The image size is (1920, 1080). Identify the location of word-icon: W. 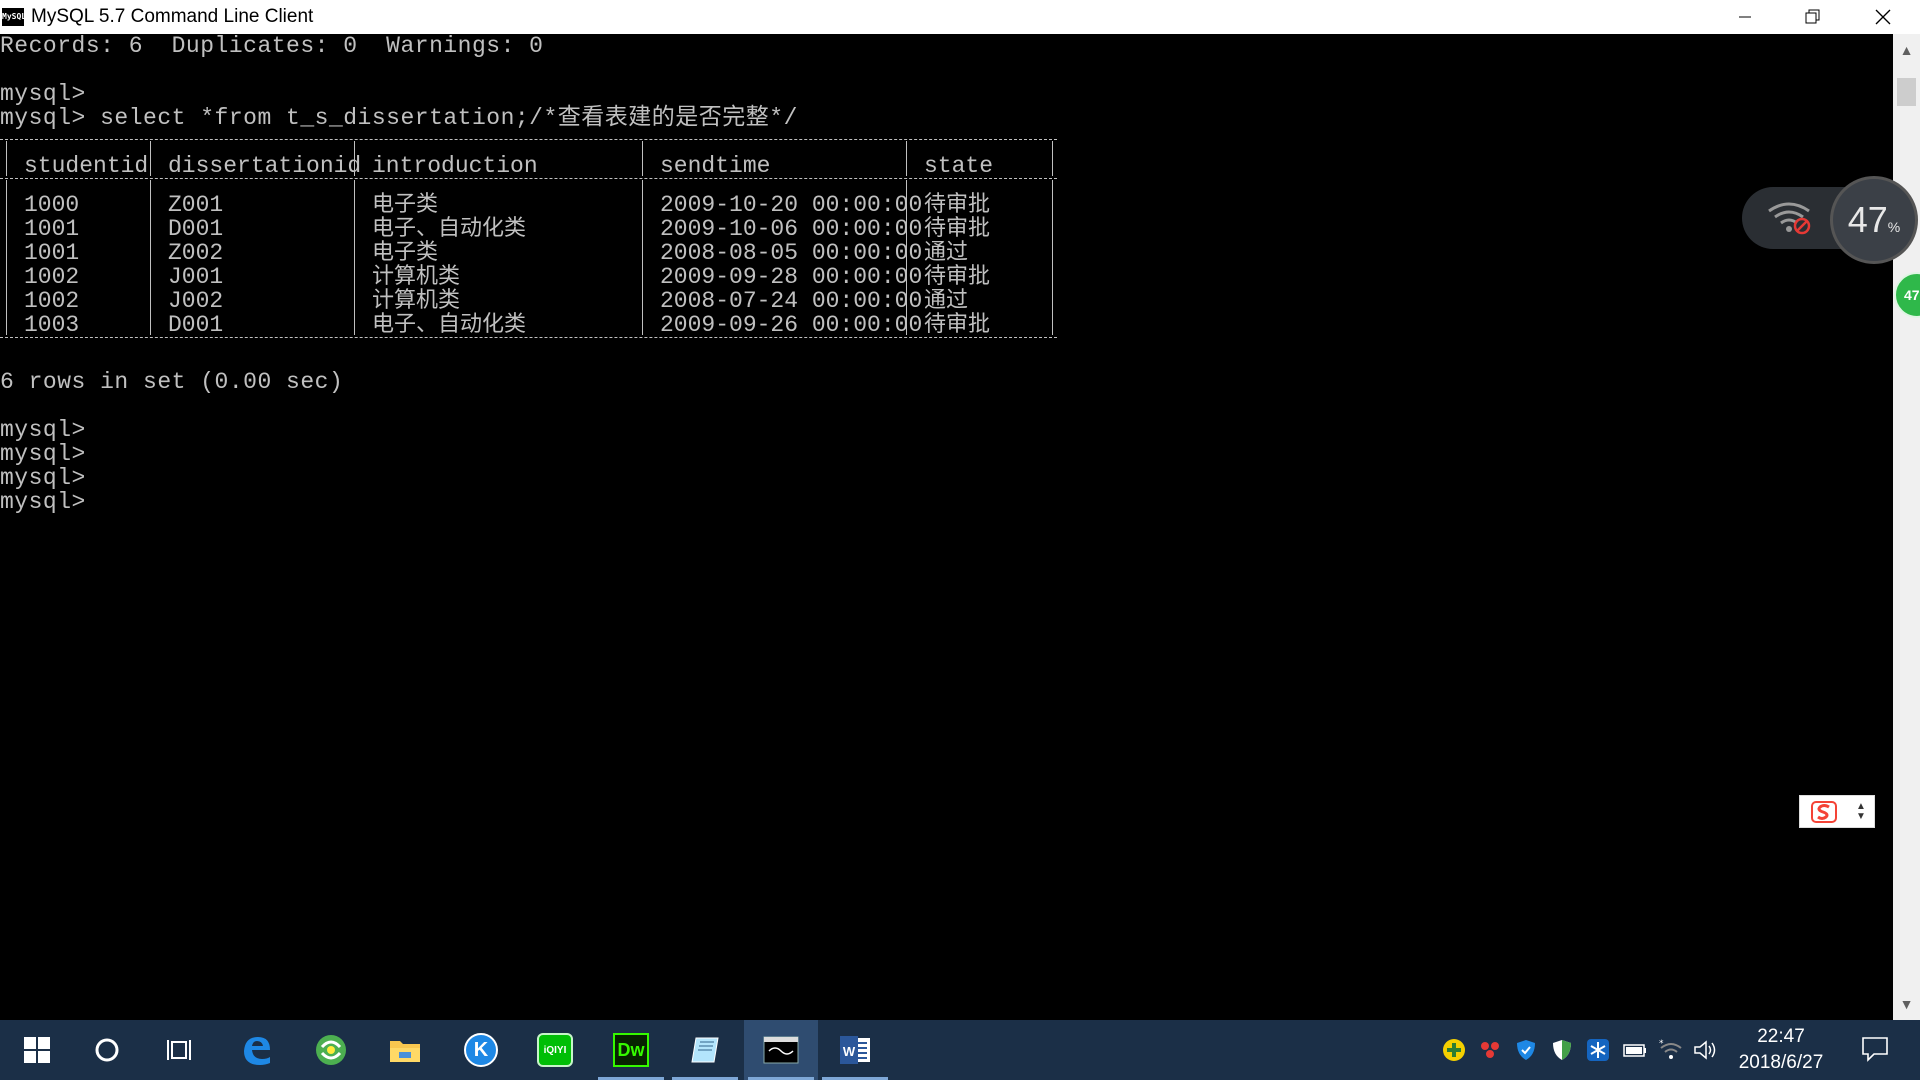
(855, 1050).